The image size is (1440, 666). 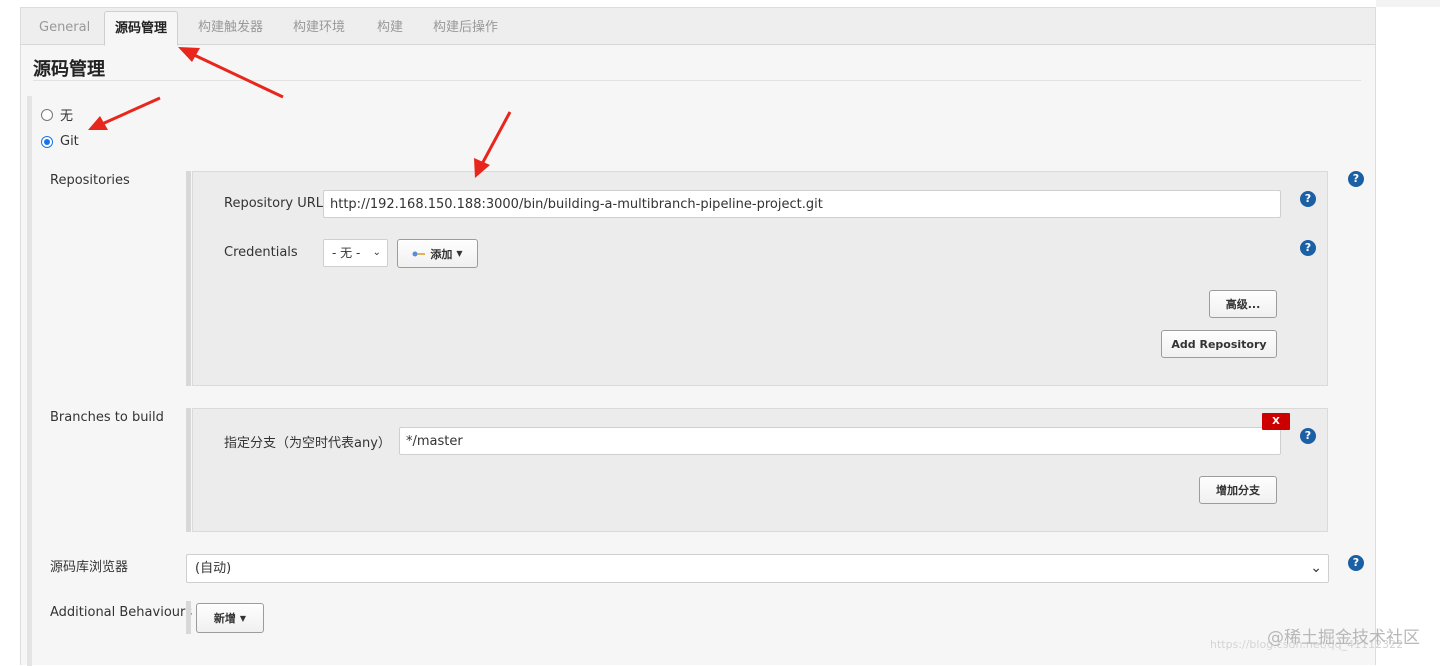 What do you see at coordinates (1356, 179) in the screenshot?
I see `repositories-help-icon: ?` at bounding box center [1356, 179].